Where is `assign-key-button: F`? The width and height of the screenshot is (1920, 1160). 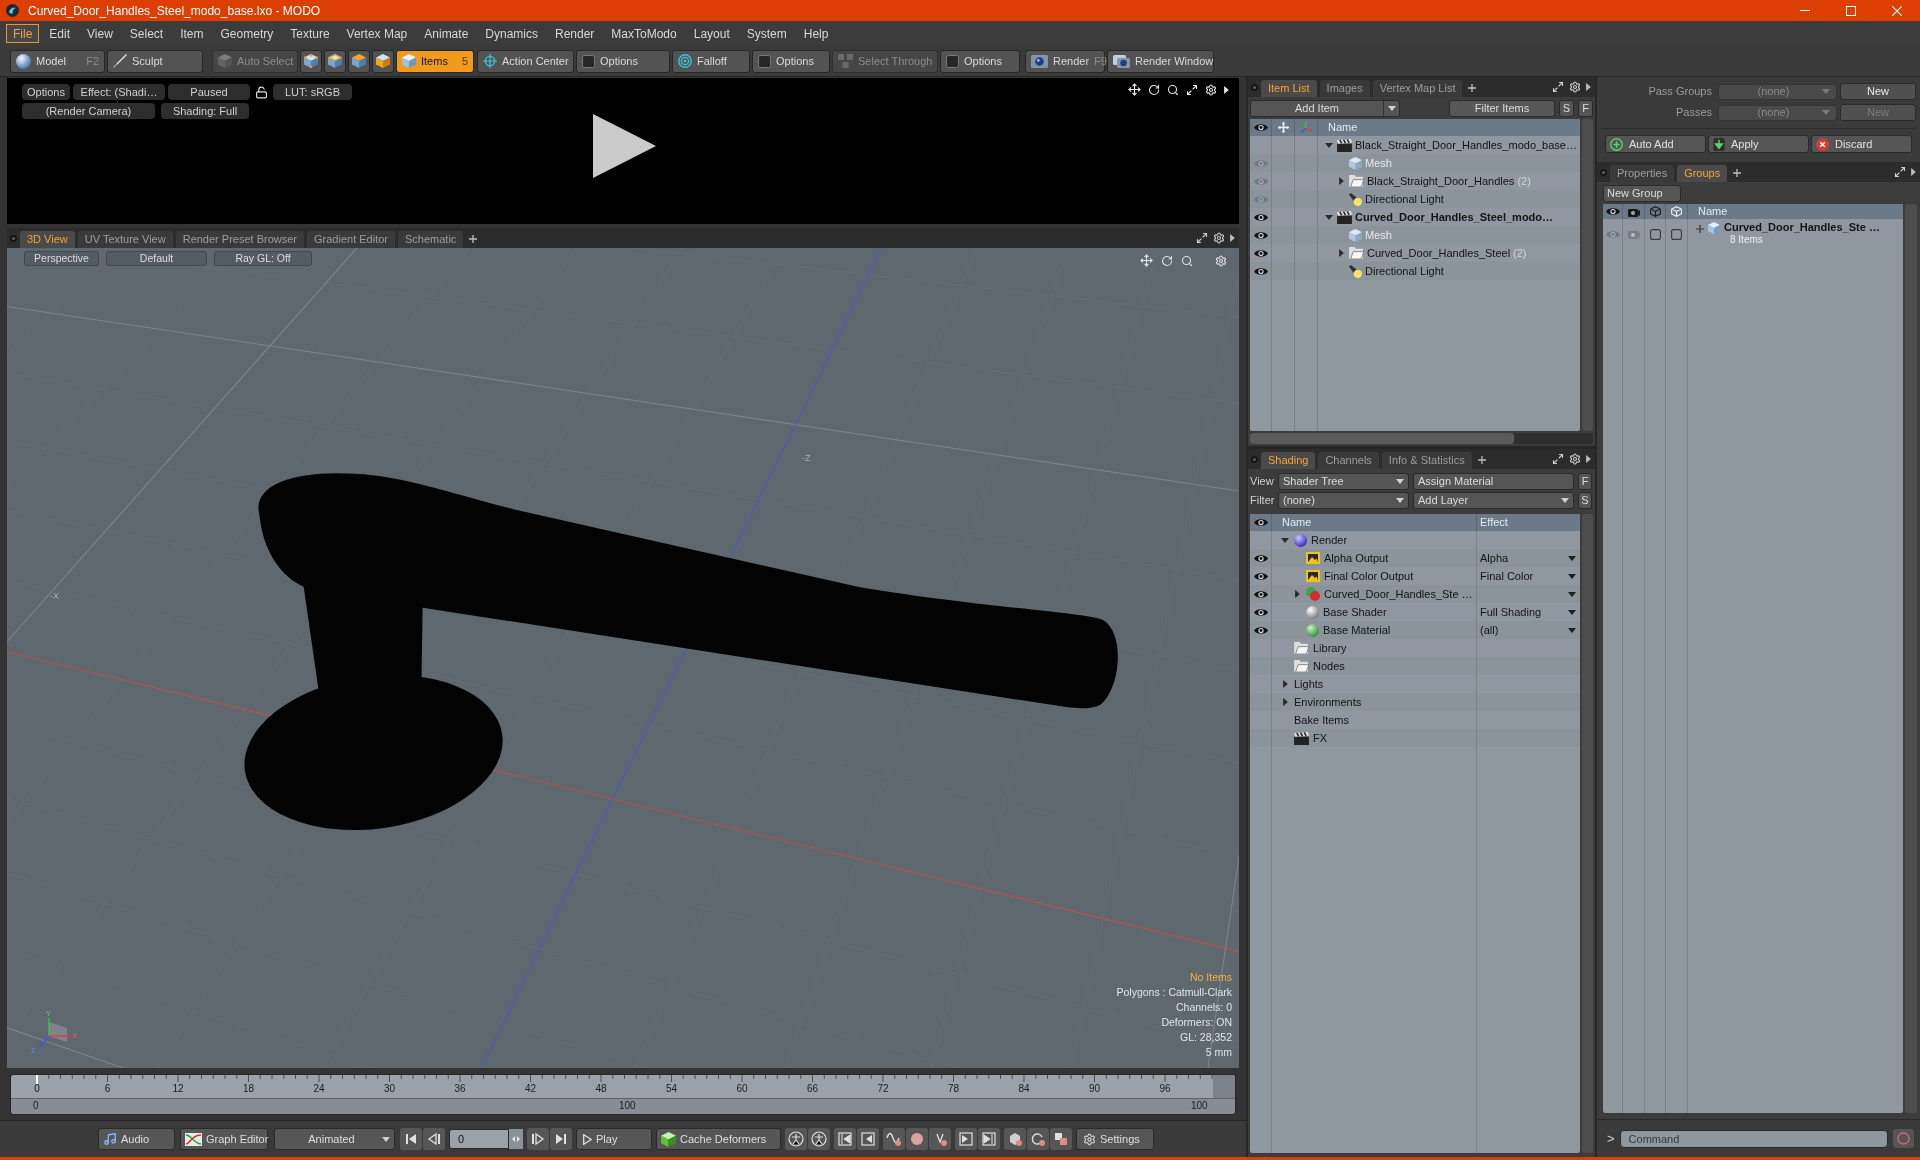 assign-key-button: F is located at coordinates (1585, 481).